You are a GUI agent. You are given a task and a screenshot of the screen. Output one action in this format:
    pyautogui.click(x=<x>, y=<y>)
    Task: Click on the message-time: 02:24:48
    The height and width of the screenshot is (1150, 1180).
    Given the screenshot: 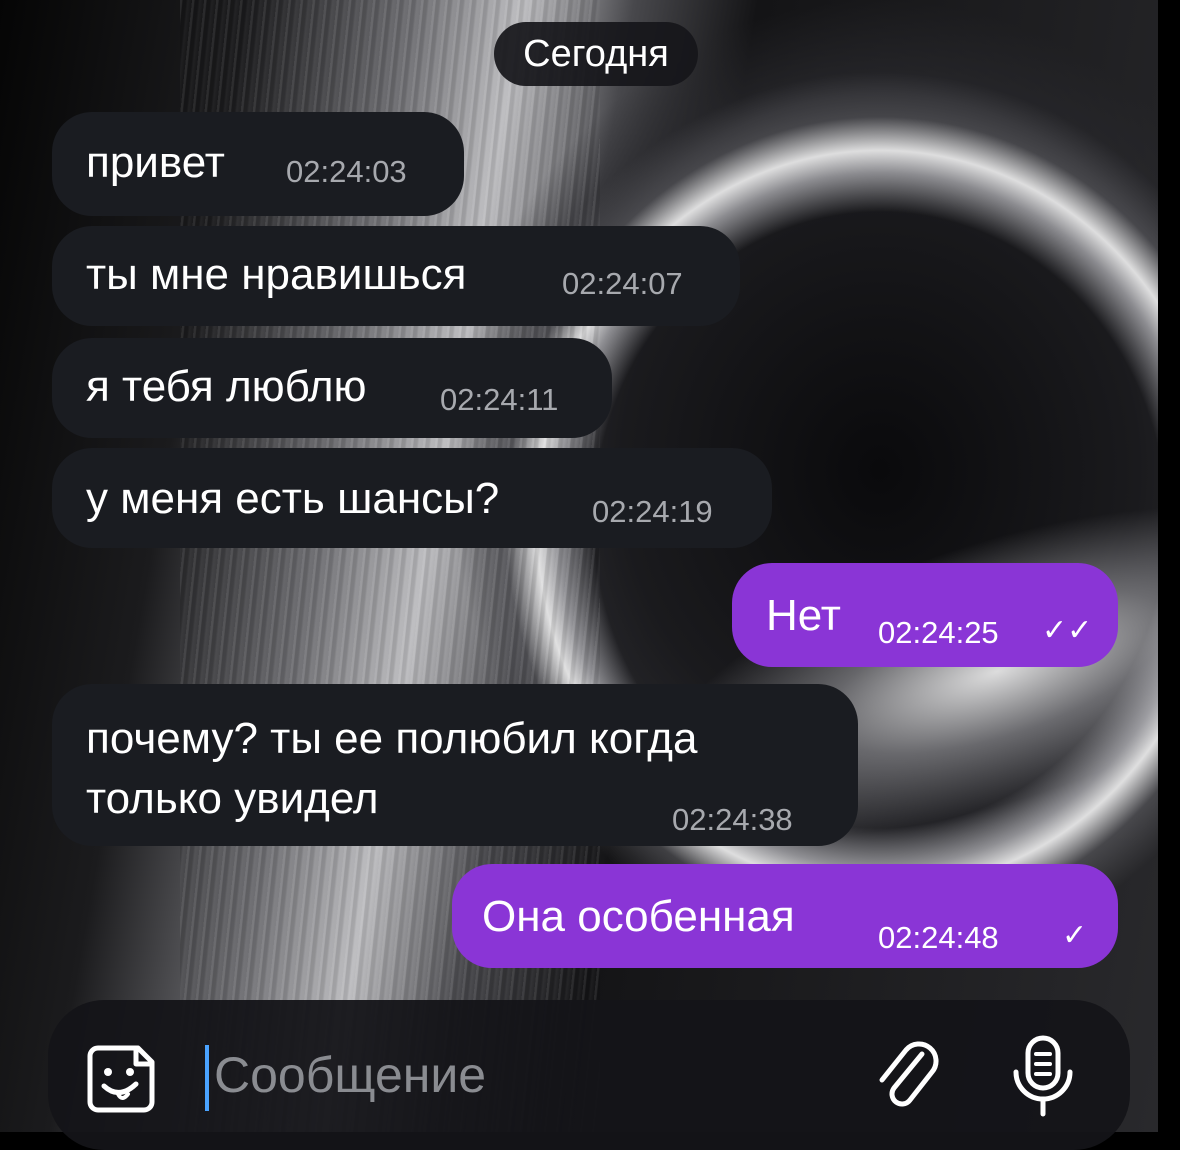 What is the action you would take?
    pyautogui.click(x=938, y=937)
    